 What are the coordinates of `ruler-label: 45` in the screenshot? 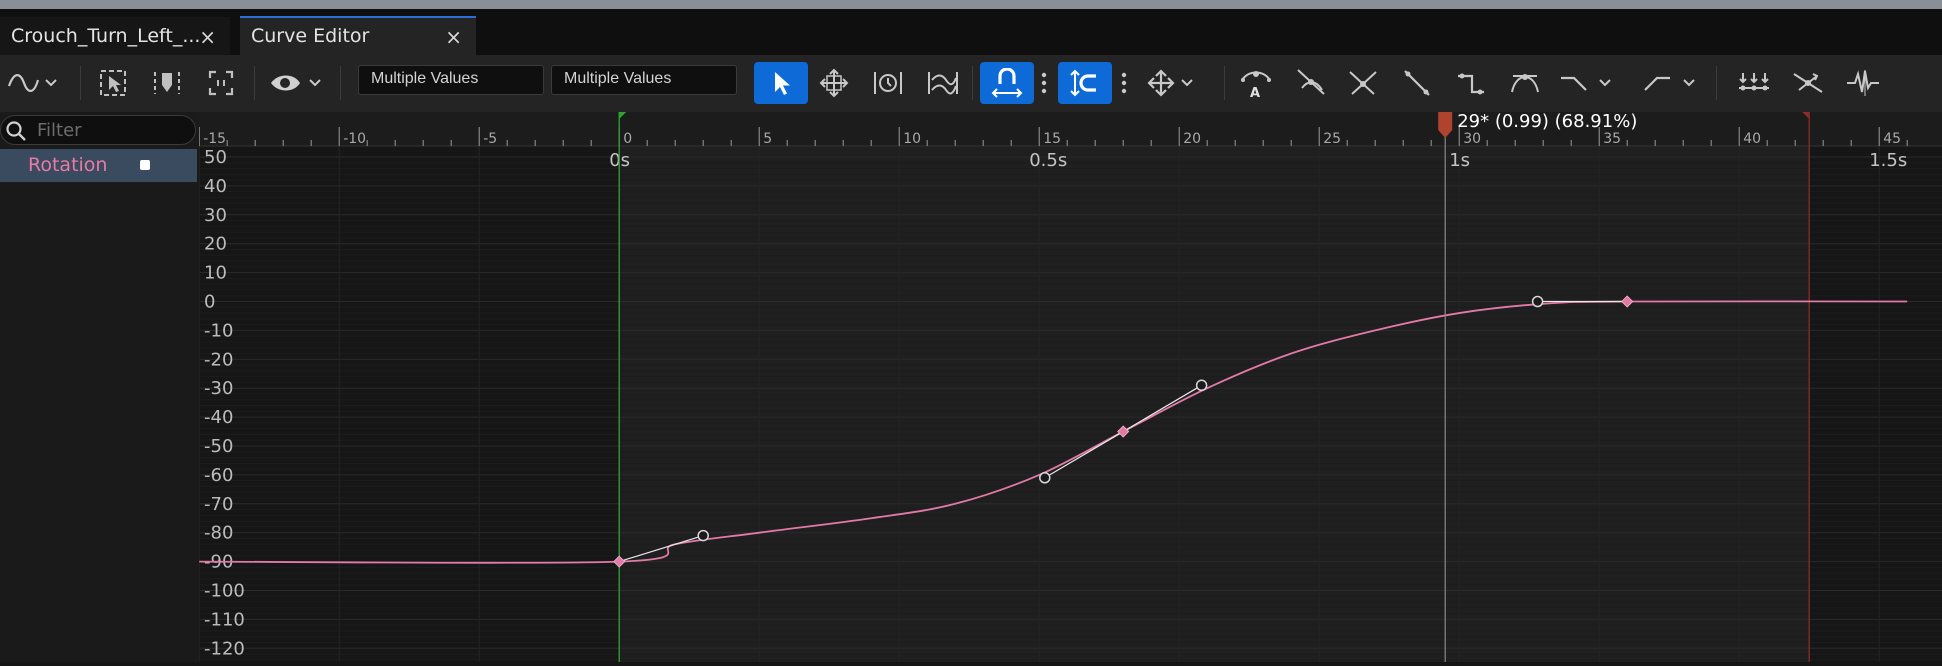 It's located at (1892, 139).